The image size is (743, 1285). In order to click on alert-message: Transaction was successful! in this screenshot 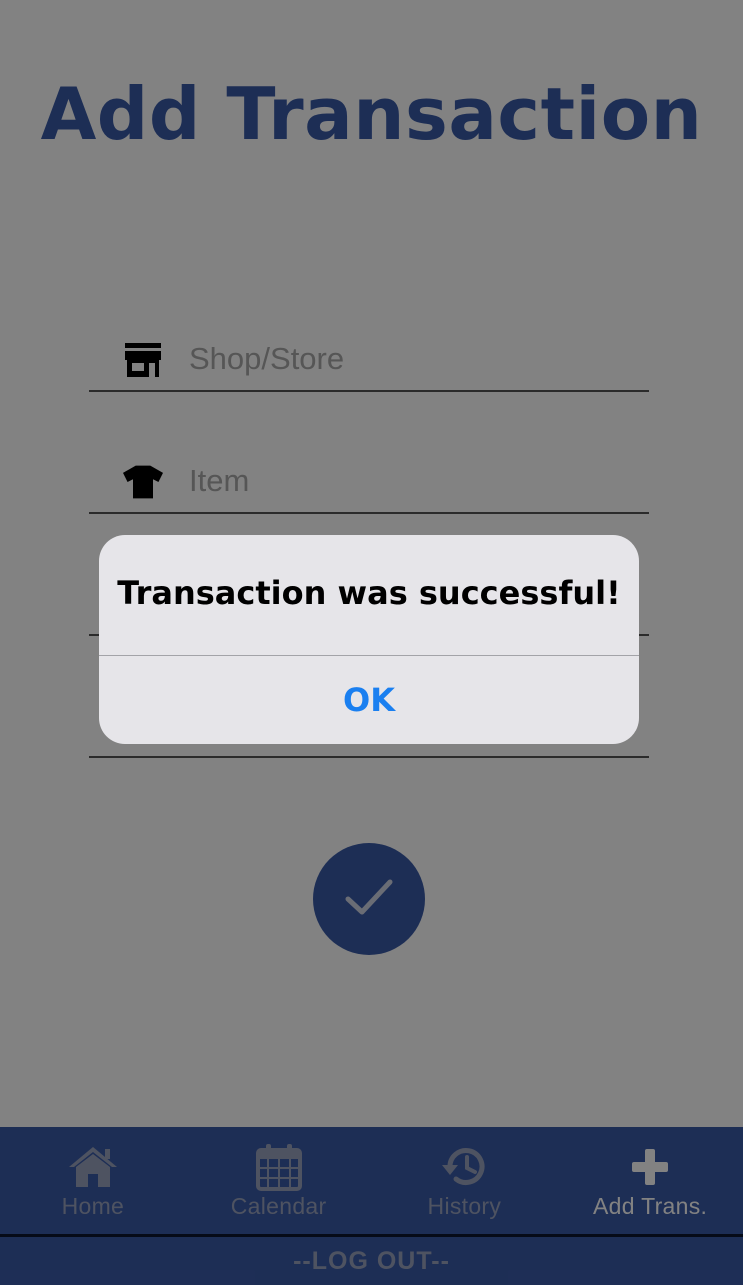, I will do `click(369, 593)`.